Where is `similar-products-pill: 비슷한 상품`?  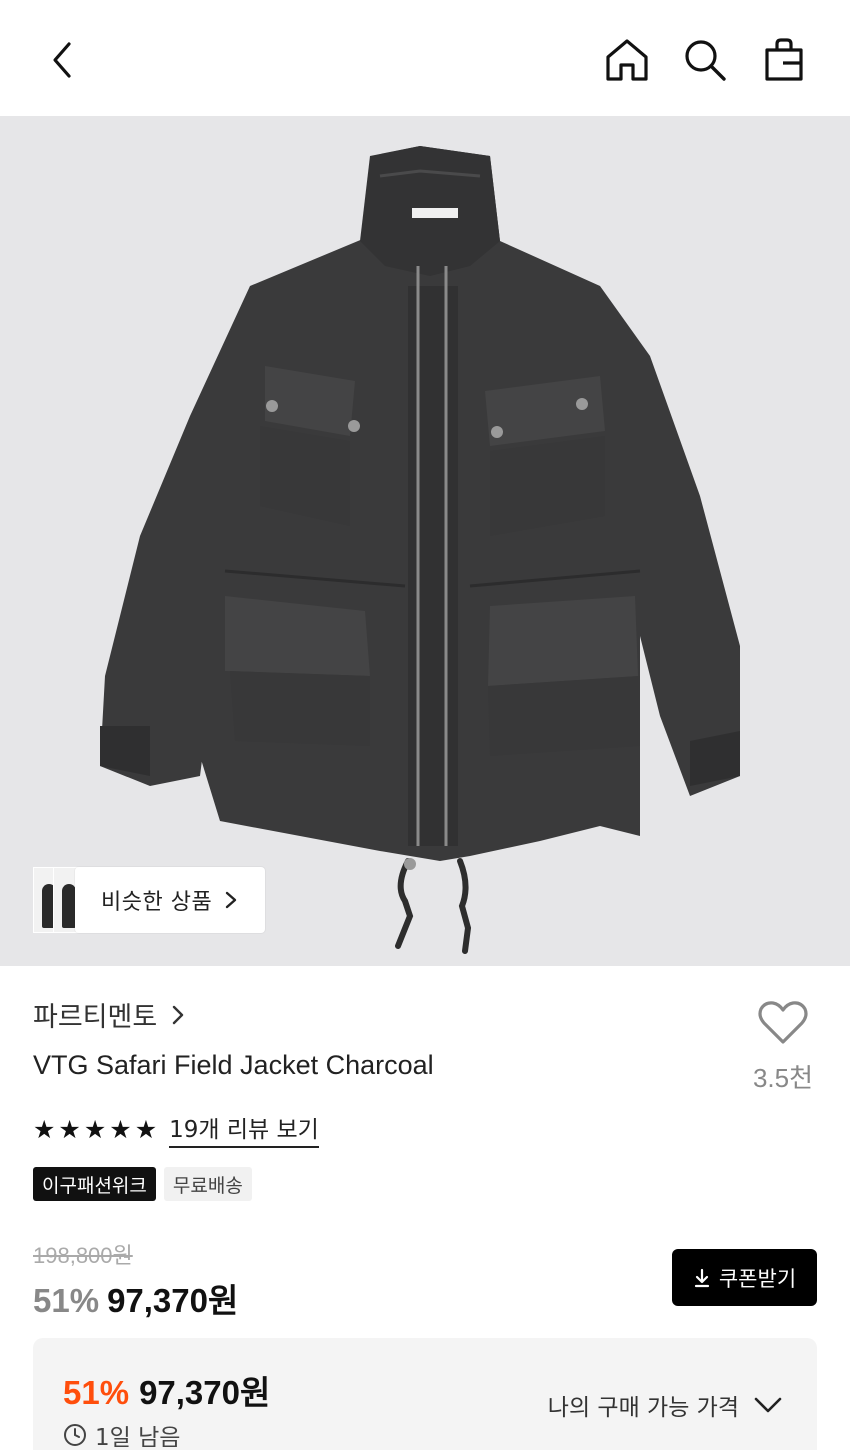 similar-products-pill: 비슷한 상품 is located at coordinates (170, 900).